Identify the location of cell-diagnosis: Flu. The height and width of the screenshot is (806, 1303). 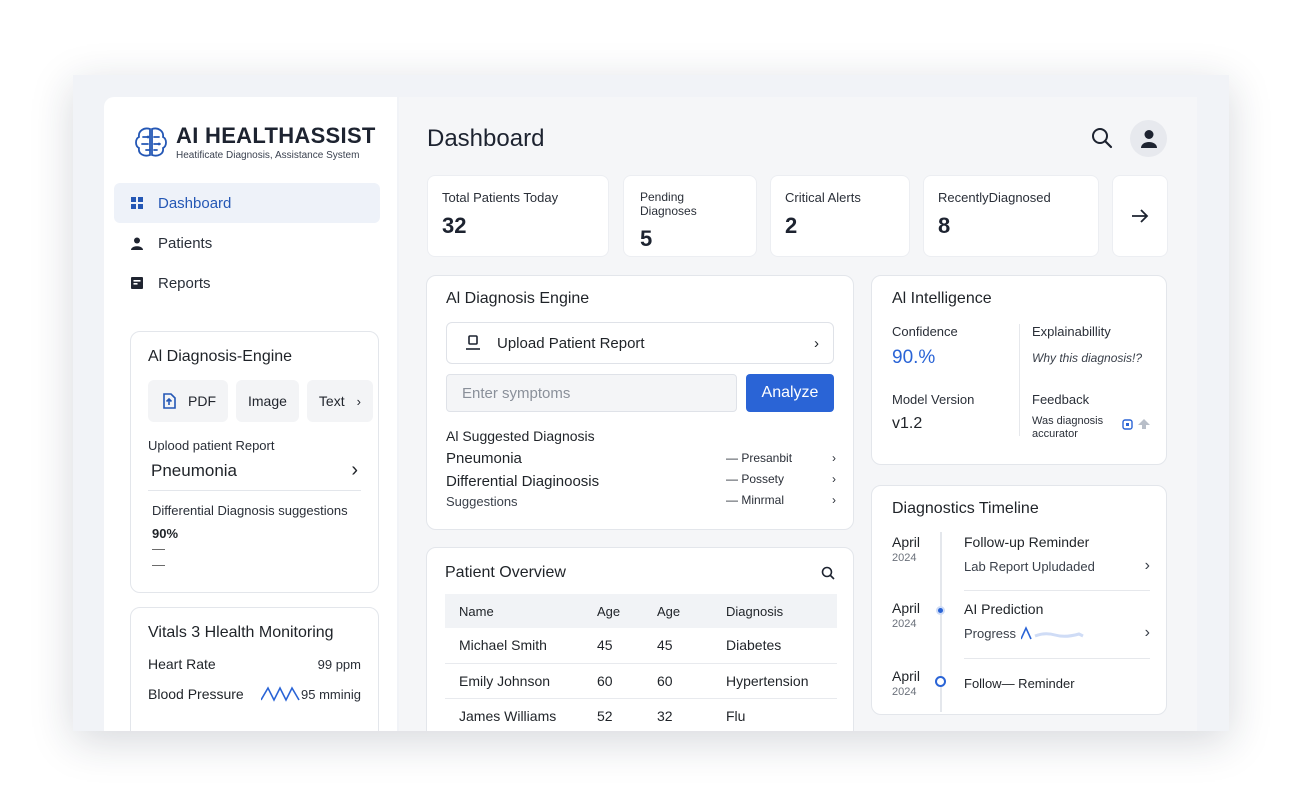
(781, 714).